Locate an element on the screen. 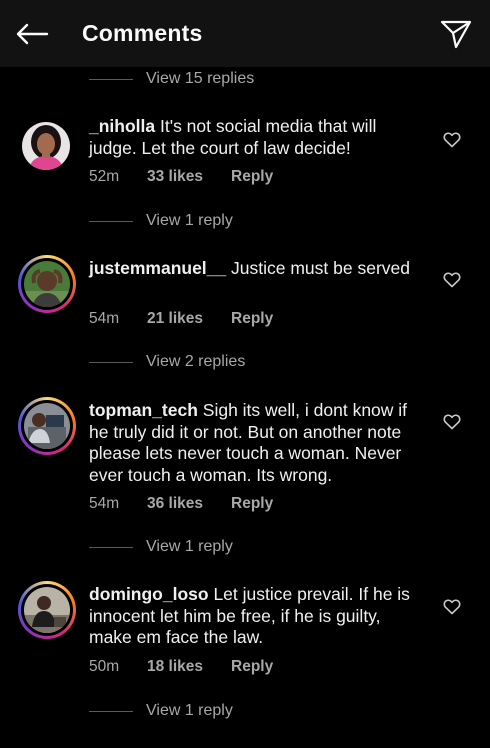 This screenshot has height=748, width=490. likes-count: 18 likes is located at coordinates (189, 667).